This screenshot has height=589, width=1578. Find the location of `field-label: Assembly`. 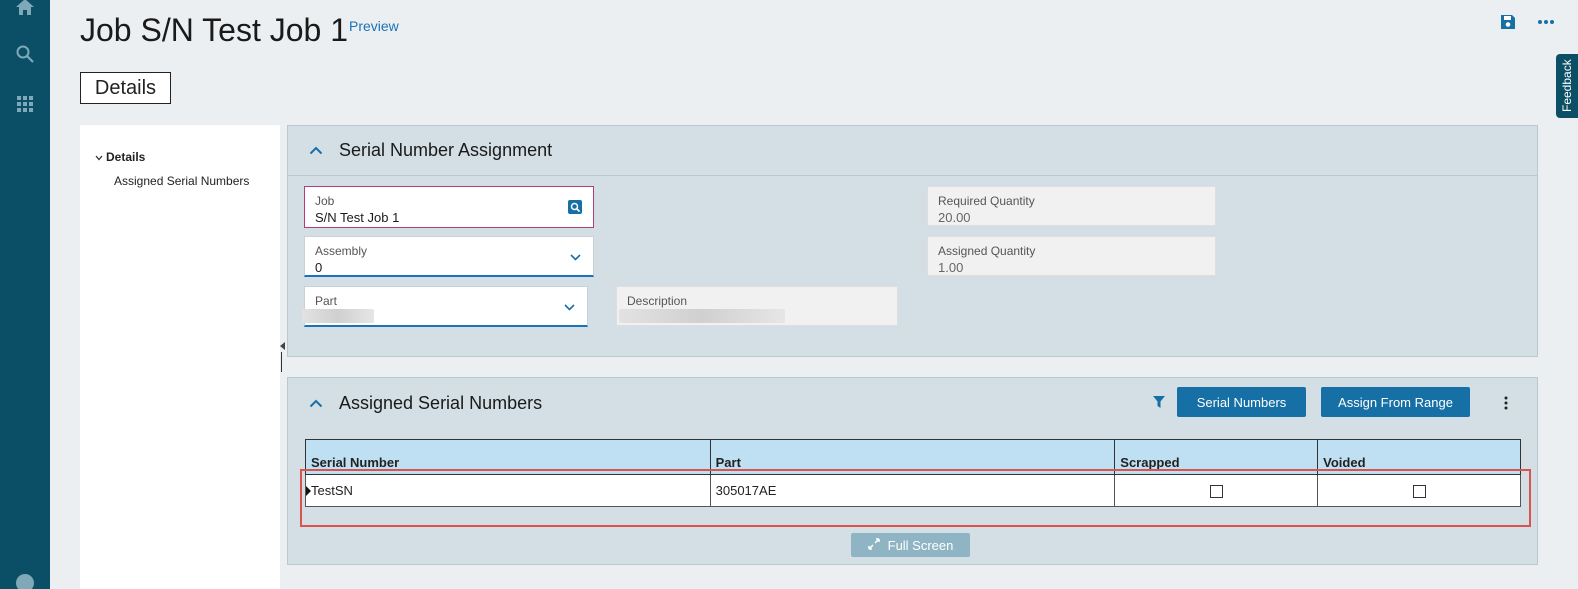

field-label: Assembly is located at coordinates (341, 251).